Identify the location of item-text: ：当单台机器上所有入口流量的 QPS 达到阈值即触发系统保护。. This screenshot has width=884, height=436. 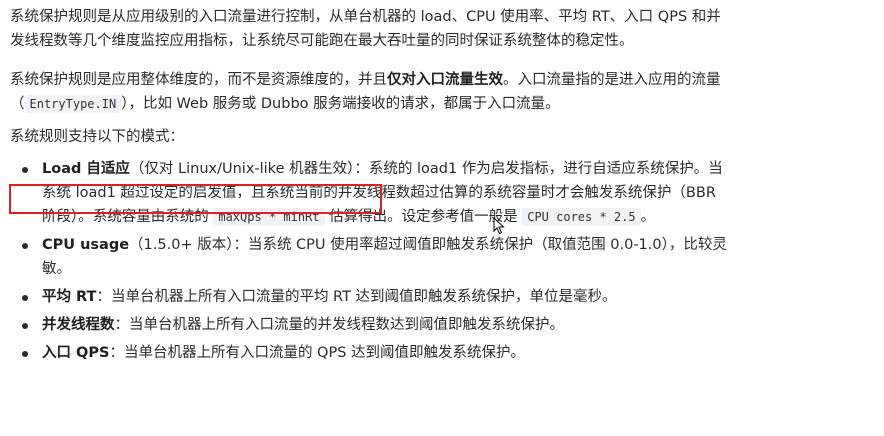
(317, 353).